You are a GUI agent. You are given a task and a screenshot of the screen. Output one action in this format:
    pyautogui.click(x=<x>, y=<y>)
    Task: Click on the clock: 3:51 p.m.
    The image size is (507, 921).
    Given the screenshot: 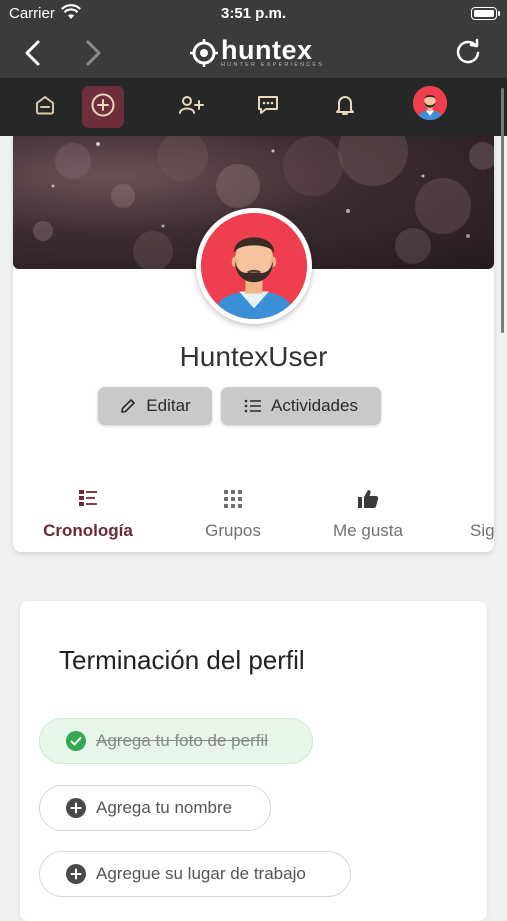 What is the action you would take?
    pyautogui.click(x=253, y=13)
    